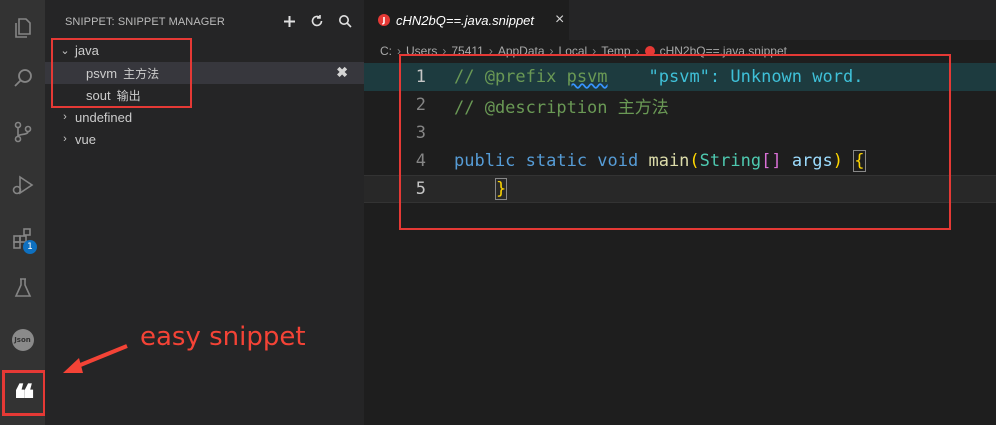 The height and width of the screenshot is (425, 996). I want to click on json-label: Json, so click(22, 340).